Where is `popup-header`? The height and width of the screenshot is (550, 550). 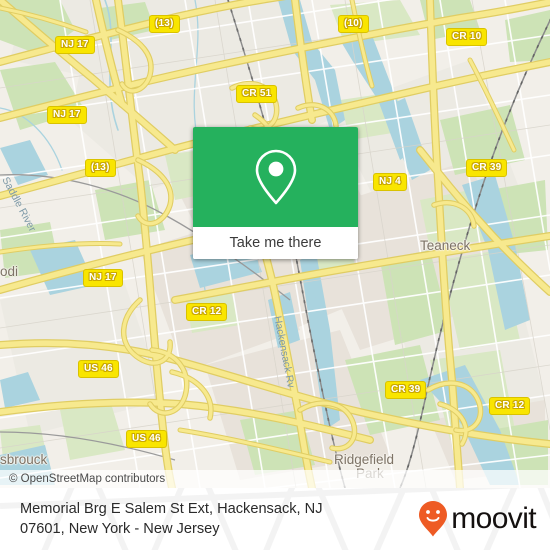 popup-header is located at coordinates (275, 177).